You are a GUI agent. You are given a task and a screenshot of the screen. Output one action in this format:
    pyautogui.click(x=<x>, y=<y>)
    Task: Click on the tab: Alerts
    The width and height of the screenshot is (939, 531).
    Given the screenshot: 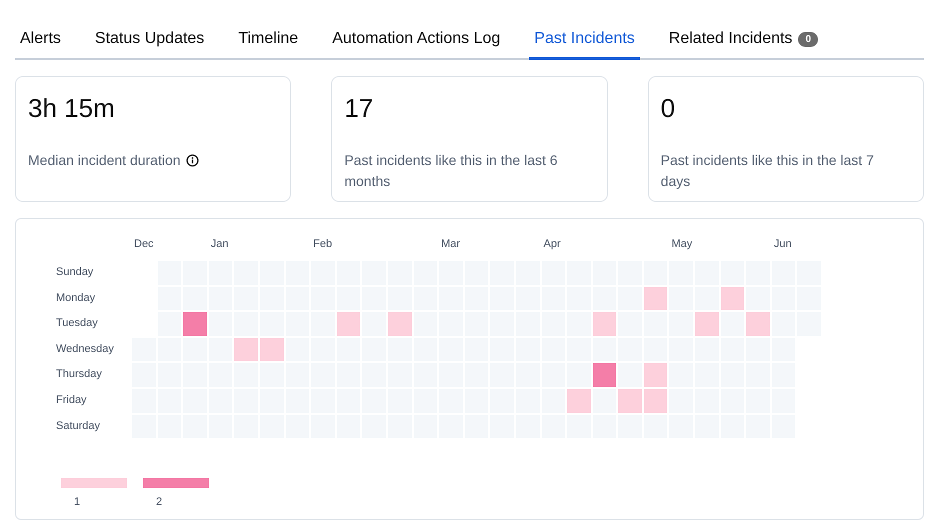 What is the action you would take?
    pyautogui.click(x=40, y=42)
    